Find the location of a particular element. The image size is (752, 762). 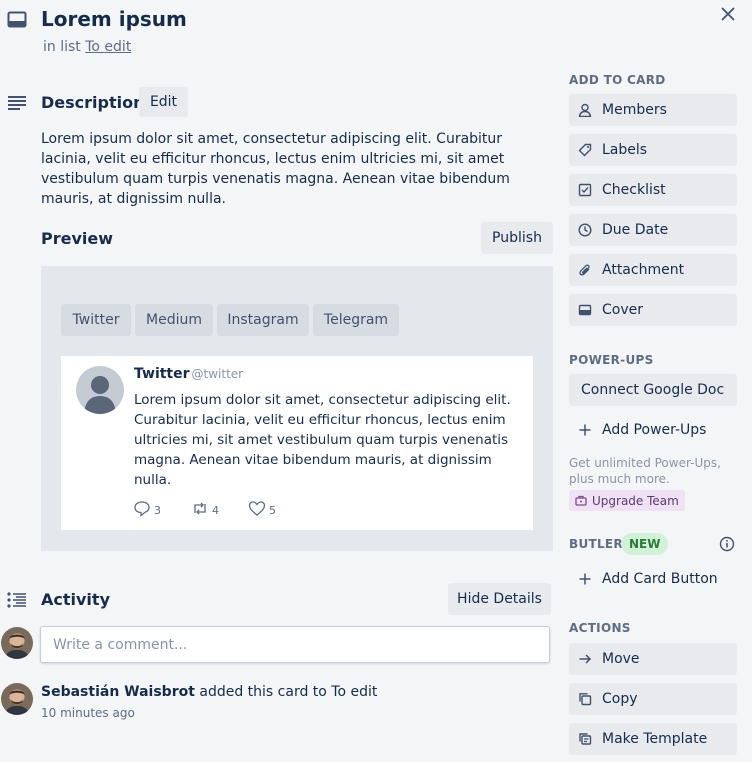

tag-icon is located at coordinates (585, 150).